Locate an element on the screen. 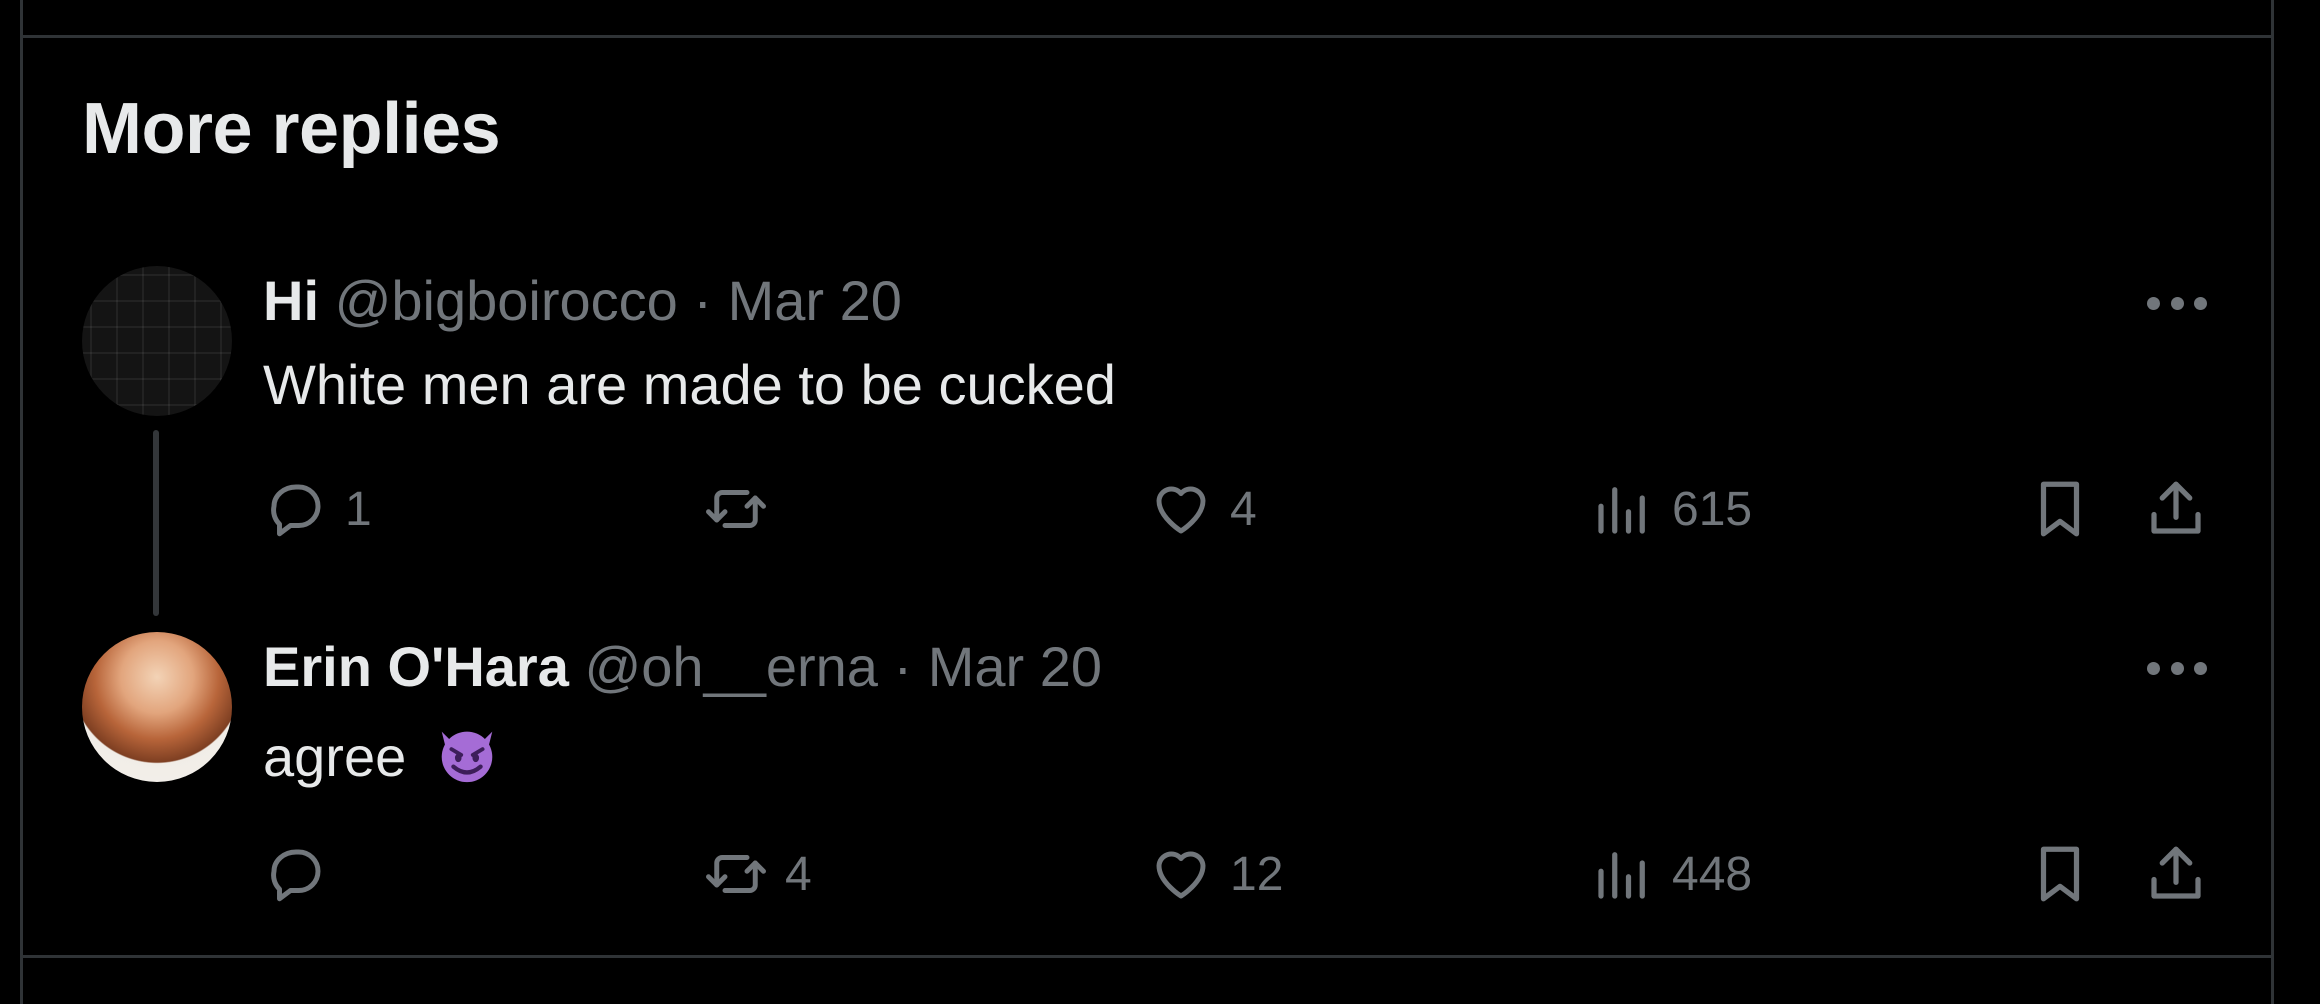 The width and height of the screenshot is (2320, 1004). views-button: 615 is located at coordinates (1671, 509).